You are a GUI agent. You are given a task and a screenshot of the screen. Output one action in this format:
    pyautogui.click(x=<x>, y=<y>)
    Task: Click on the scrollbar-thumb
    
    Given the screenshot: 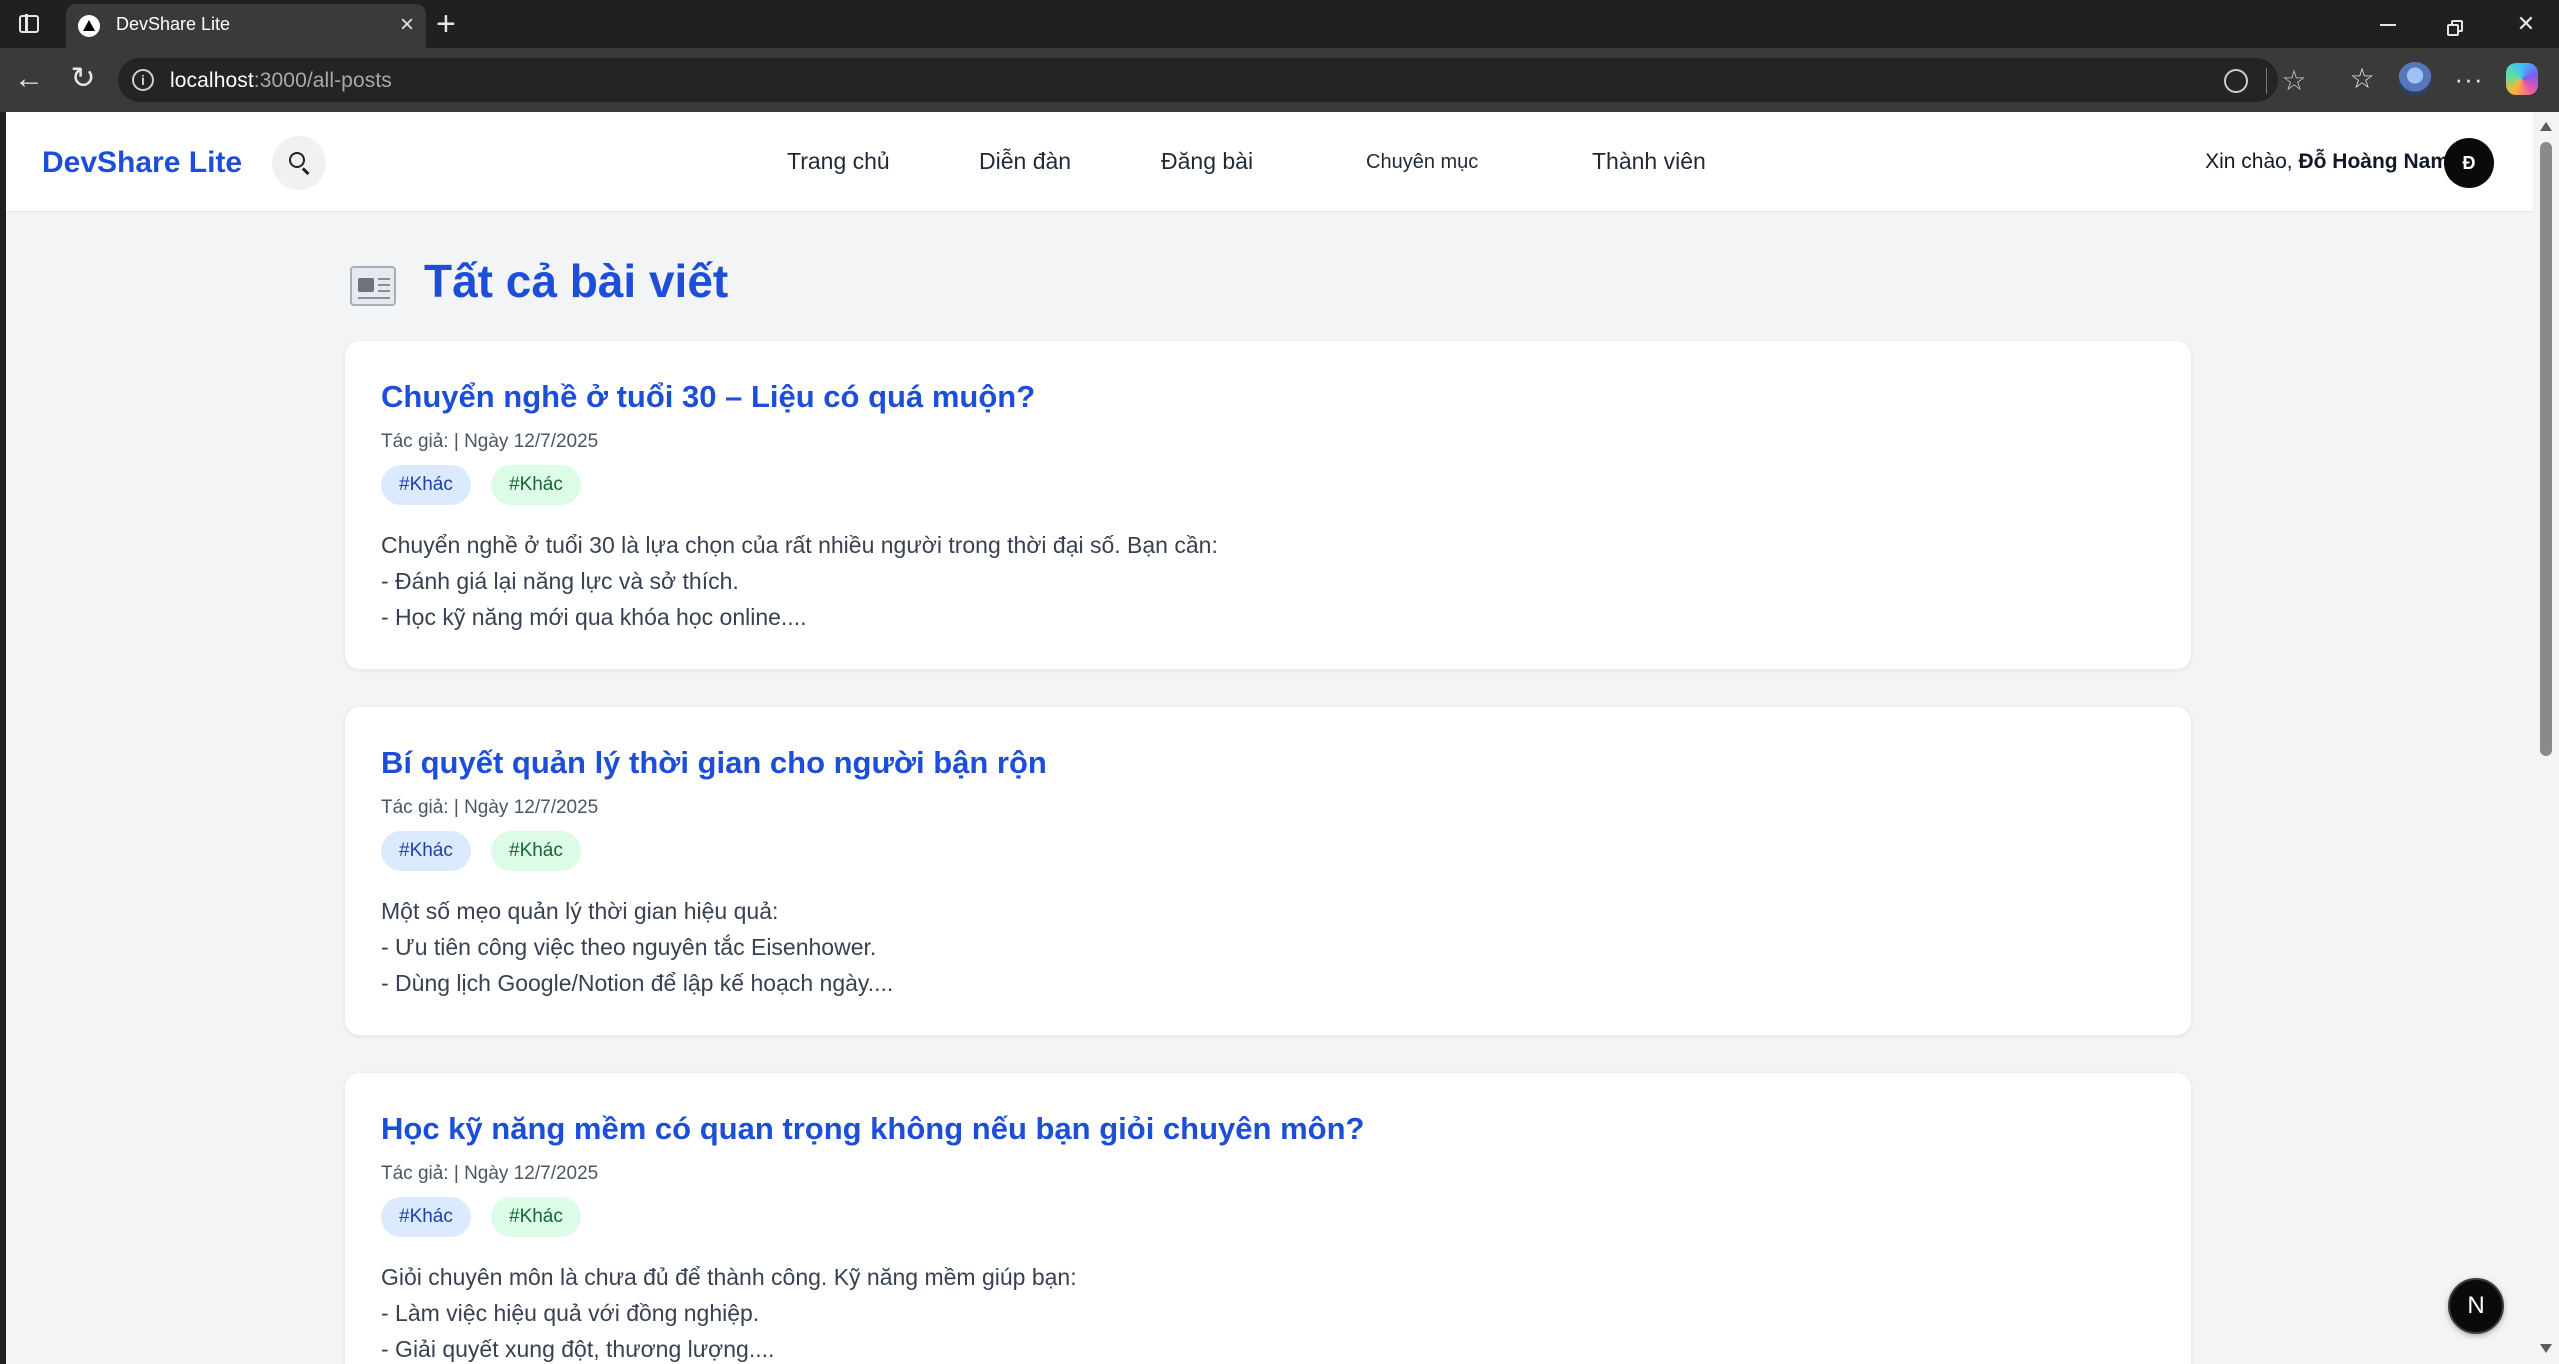 What is the action you would take?
    pyautogui.click(x=2546, y=449)
    